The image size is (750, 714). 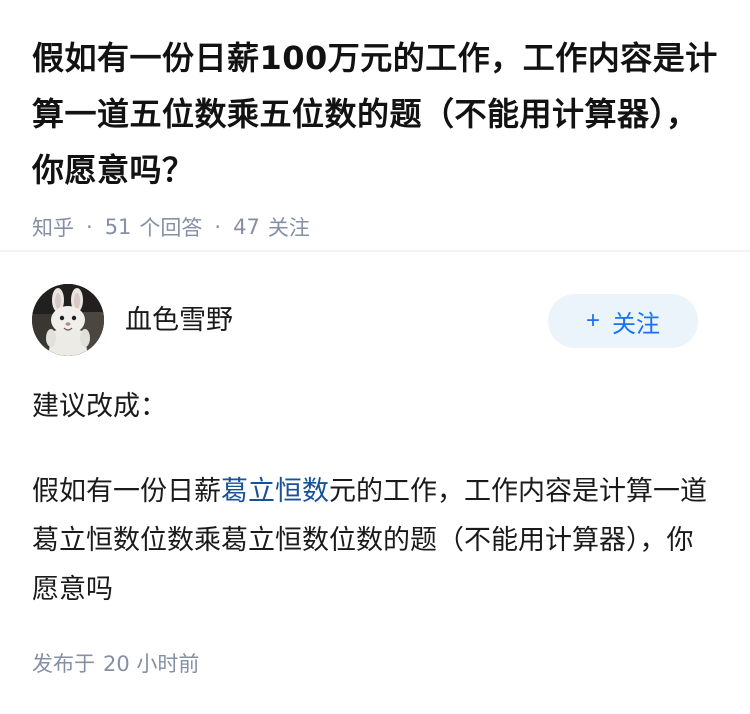 What do you see at coordinates (99, 406) in the screenshot?
I see `answer-paragraph-1: 建议改成：` at bounding box center [99, 406].